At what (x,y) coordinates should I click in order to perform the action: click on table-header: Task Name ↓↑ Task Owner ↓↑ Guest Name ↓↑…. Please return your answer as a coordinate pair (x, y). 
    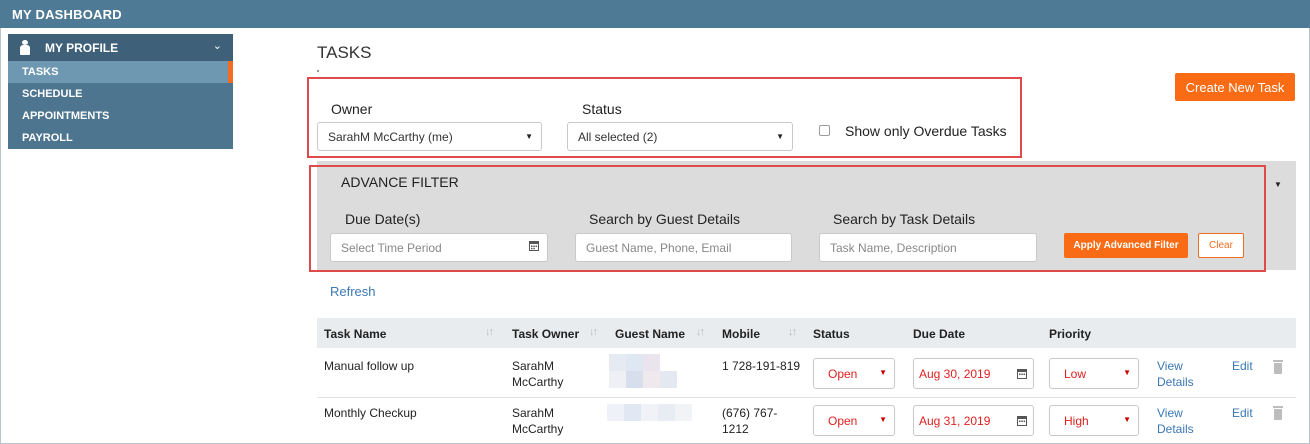
    Looking at the image, I should click on (806, 333).